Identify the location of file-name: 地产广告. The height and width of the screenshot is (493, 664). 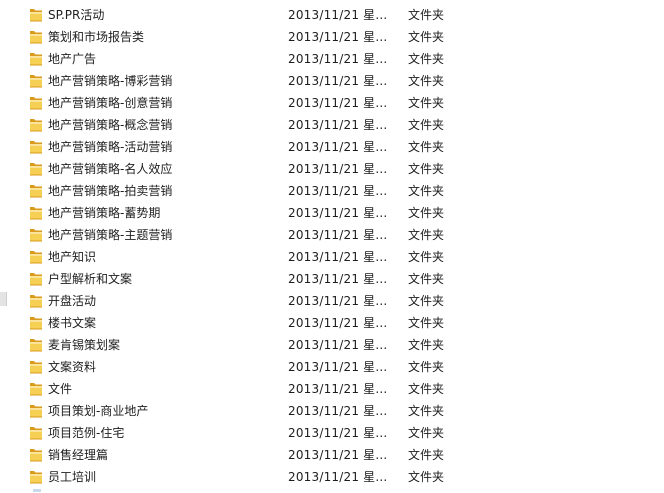
(72, 59).